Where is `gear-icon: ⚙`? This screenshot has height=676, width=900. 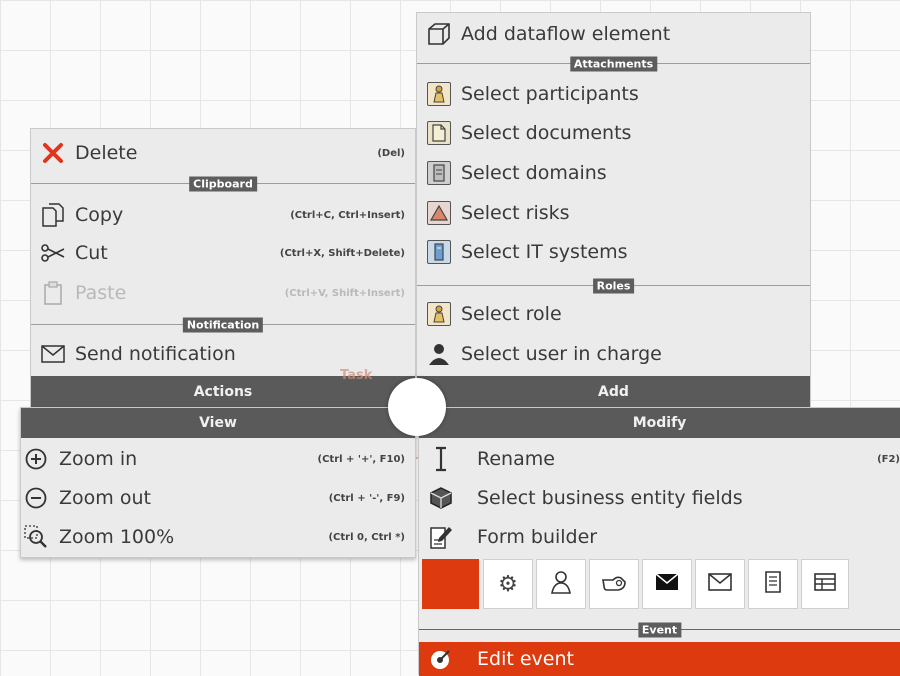 gear-icon: ⚙ is located at coordinates (508, 584).